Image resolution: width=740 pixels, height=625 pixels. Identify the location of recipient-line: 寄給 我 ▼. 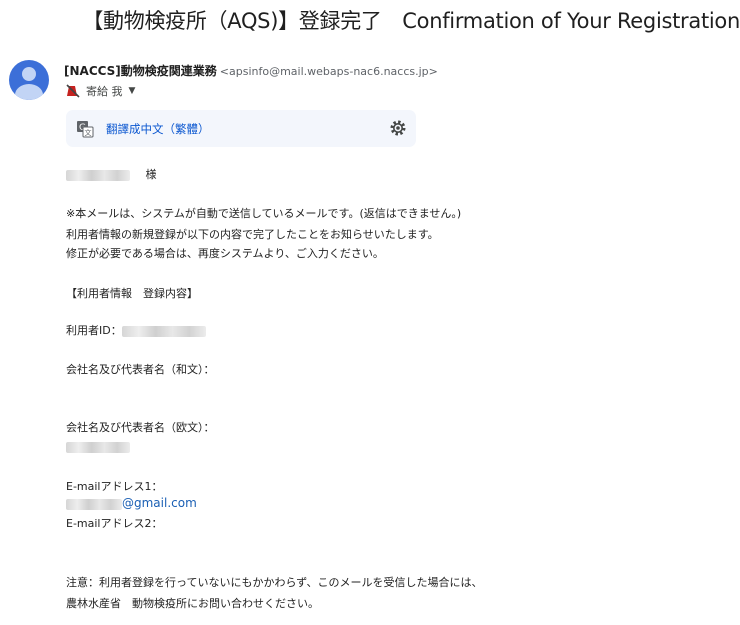
(100, 91).